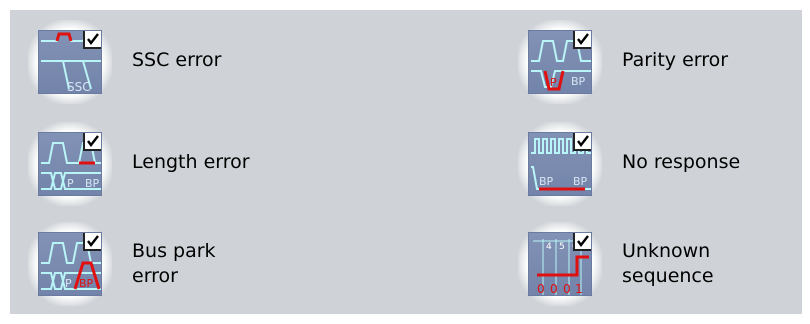 The height and width of the screenshot is (324, 810). Describe the element at coordinates (567, 289) in the screenshot. I see `seq-bit-2: 0` at that location.